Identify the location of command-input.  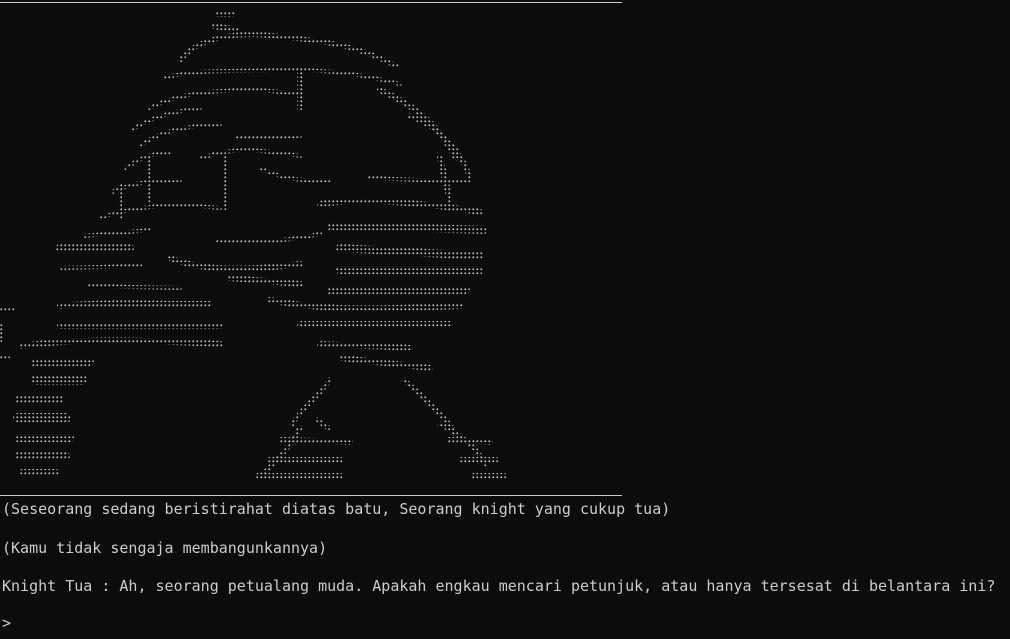
(507, 623).